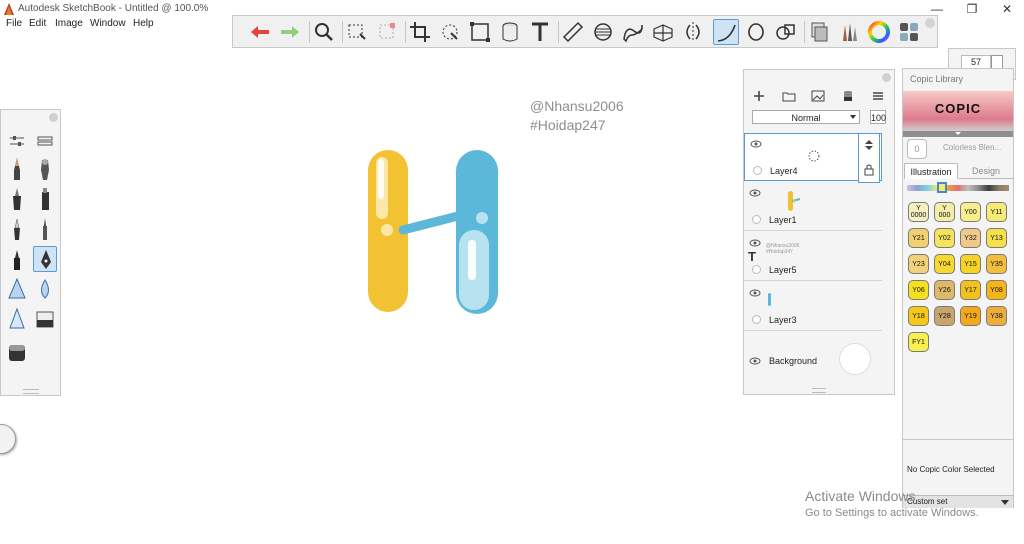  I want to click on marker-brush-icon, so click(45, 199).